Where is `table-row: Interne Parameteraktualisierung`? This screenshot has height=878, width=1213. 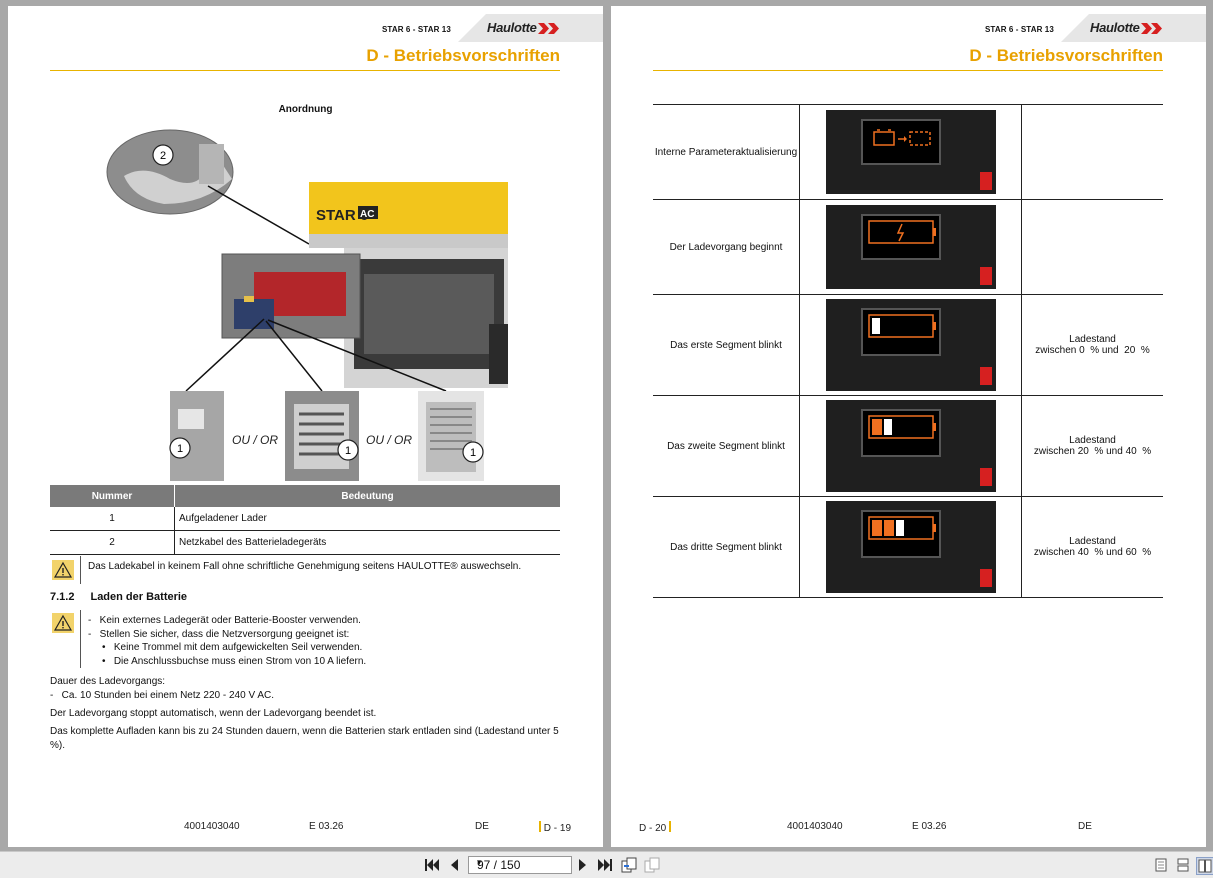
table-row: Interne Parameteraktualisierung is located at coordinates (908, 152).